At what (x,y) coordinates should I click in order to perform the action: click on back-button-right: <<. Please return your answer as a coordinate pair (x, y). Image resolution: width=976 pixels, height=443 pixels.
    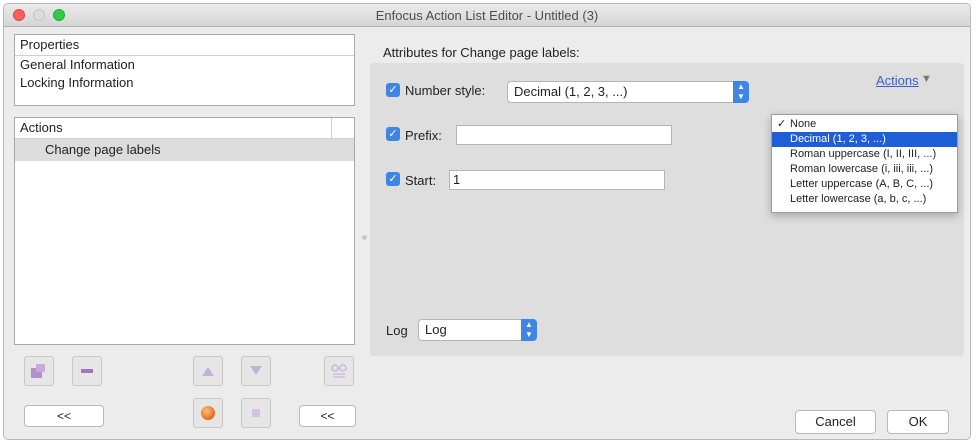
    Looking at the image, I should click on (327, 416).